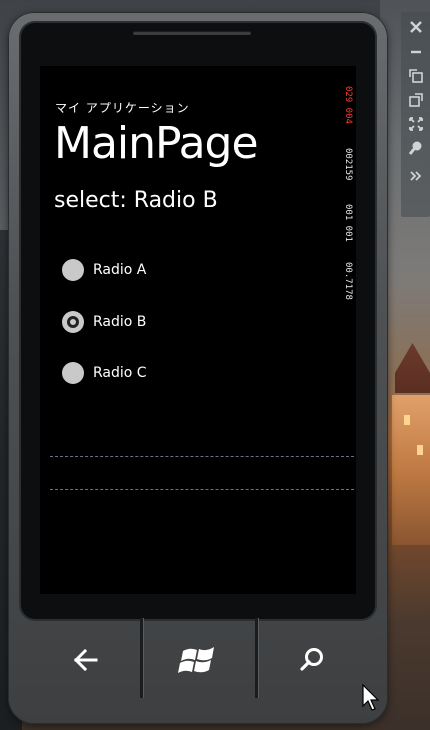  I want to click on radio-b-checked-mark, so click(73, 322).